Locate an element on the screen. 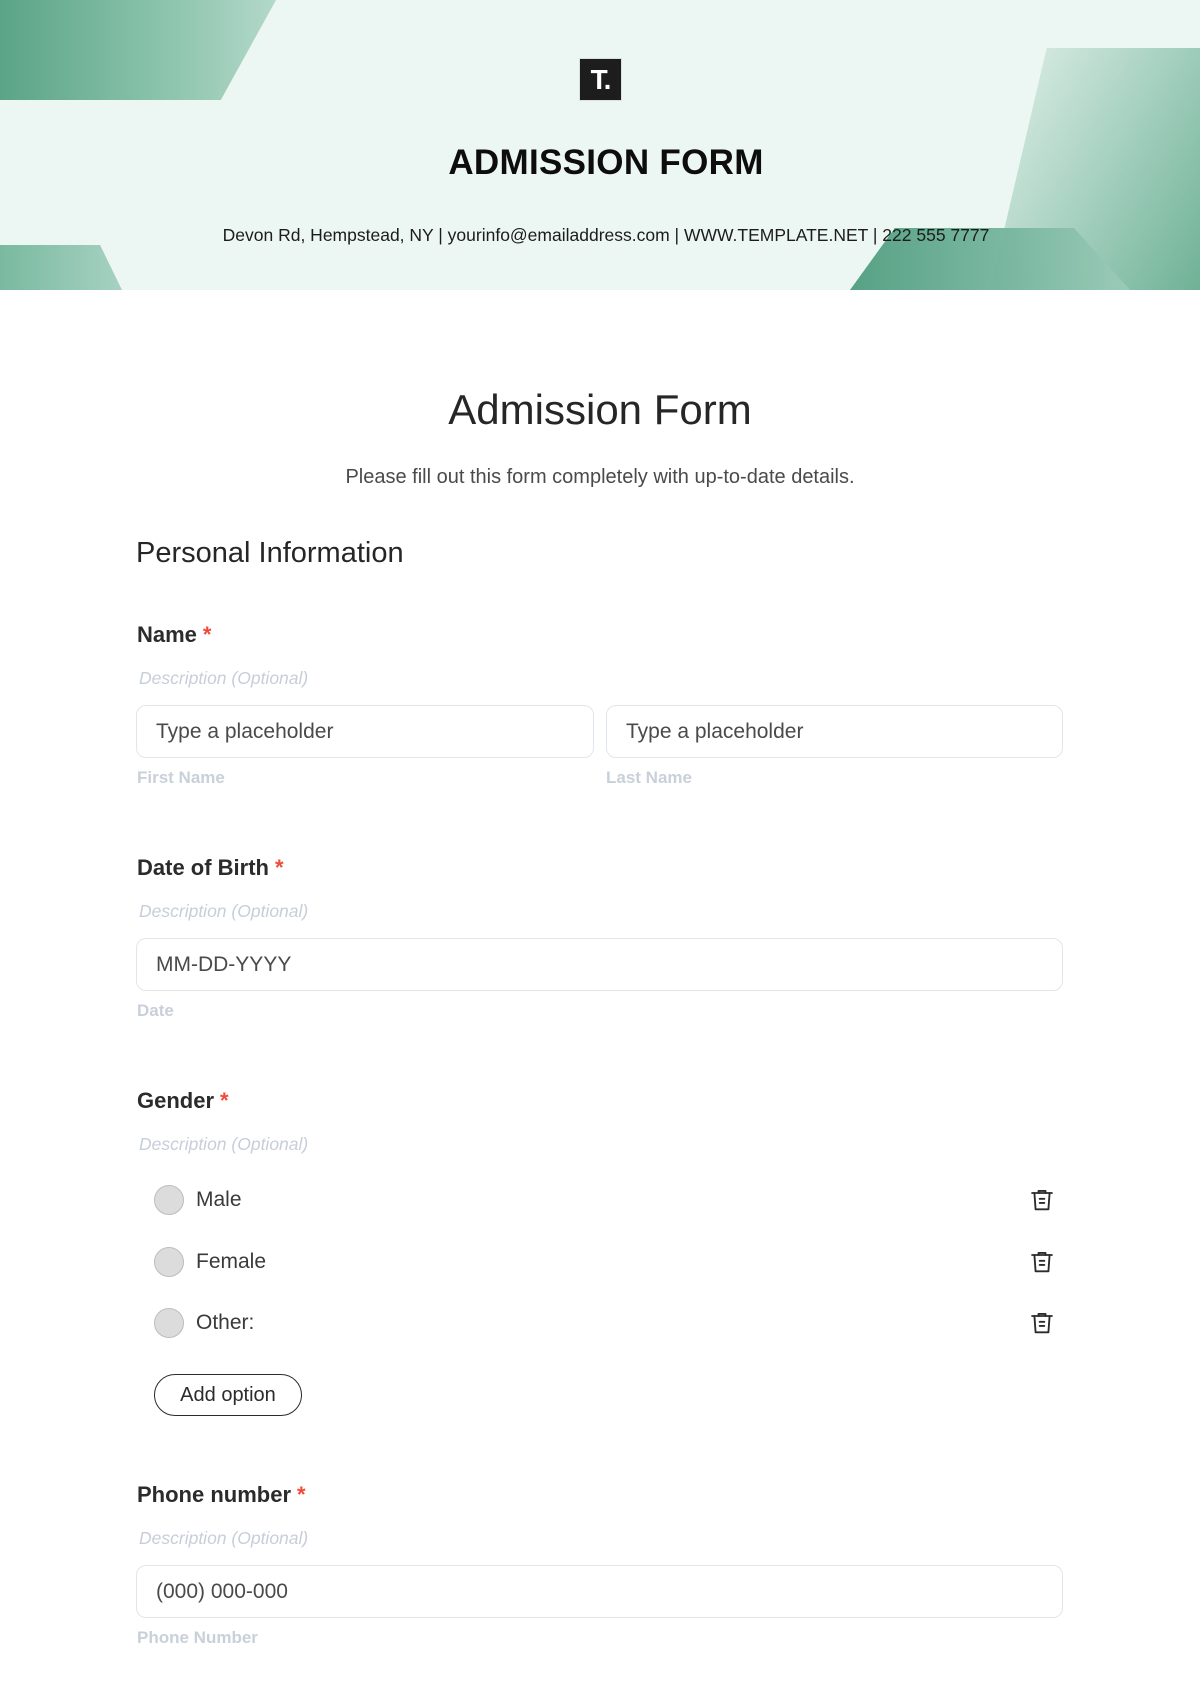  add-option-button: Add option is located at coordinates (228, 1395).